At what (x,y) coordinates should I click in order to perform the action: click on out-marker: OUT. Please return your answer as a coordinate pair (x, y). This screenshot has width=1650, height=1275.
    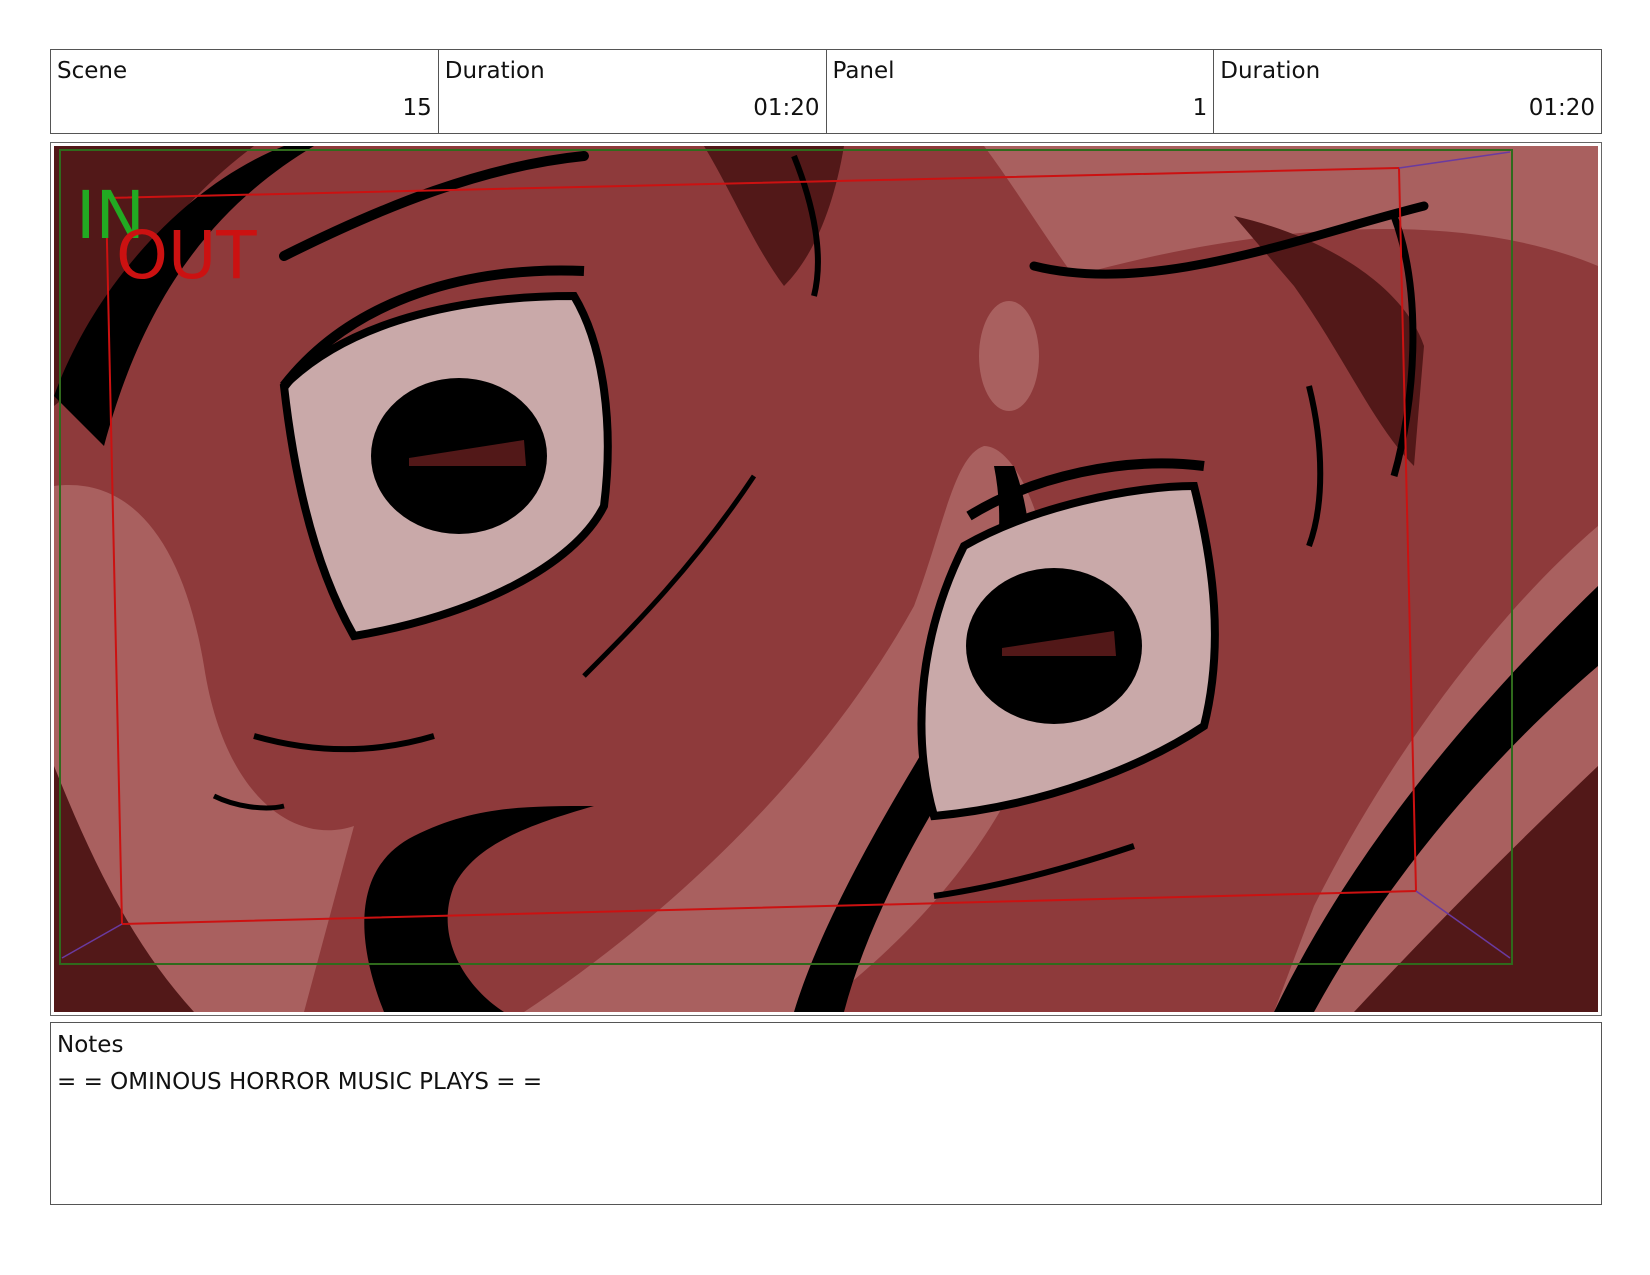
    Looking at the image, I should click on (186, 255).